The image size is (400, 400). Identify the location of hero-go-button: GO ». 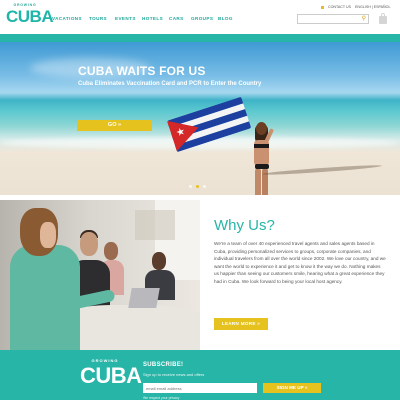
(114, 125).